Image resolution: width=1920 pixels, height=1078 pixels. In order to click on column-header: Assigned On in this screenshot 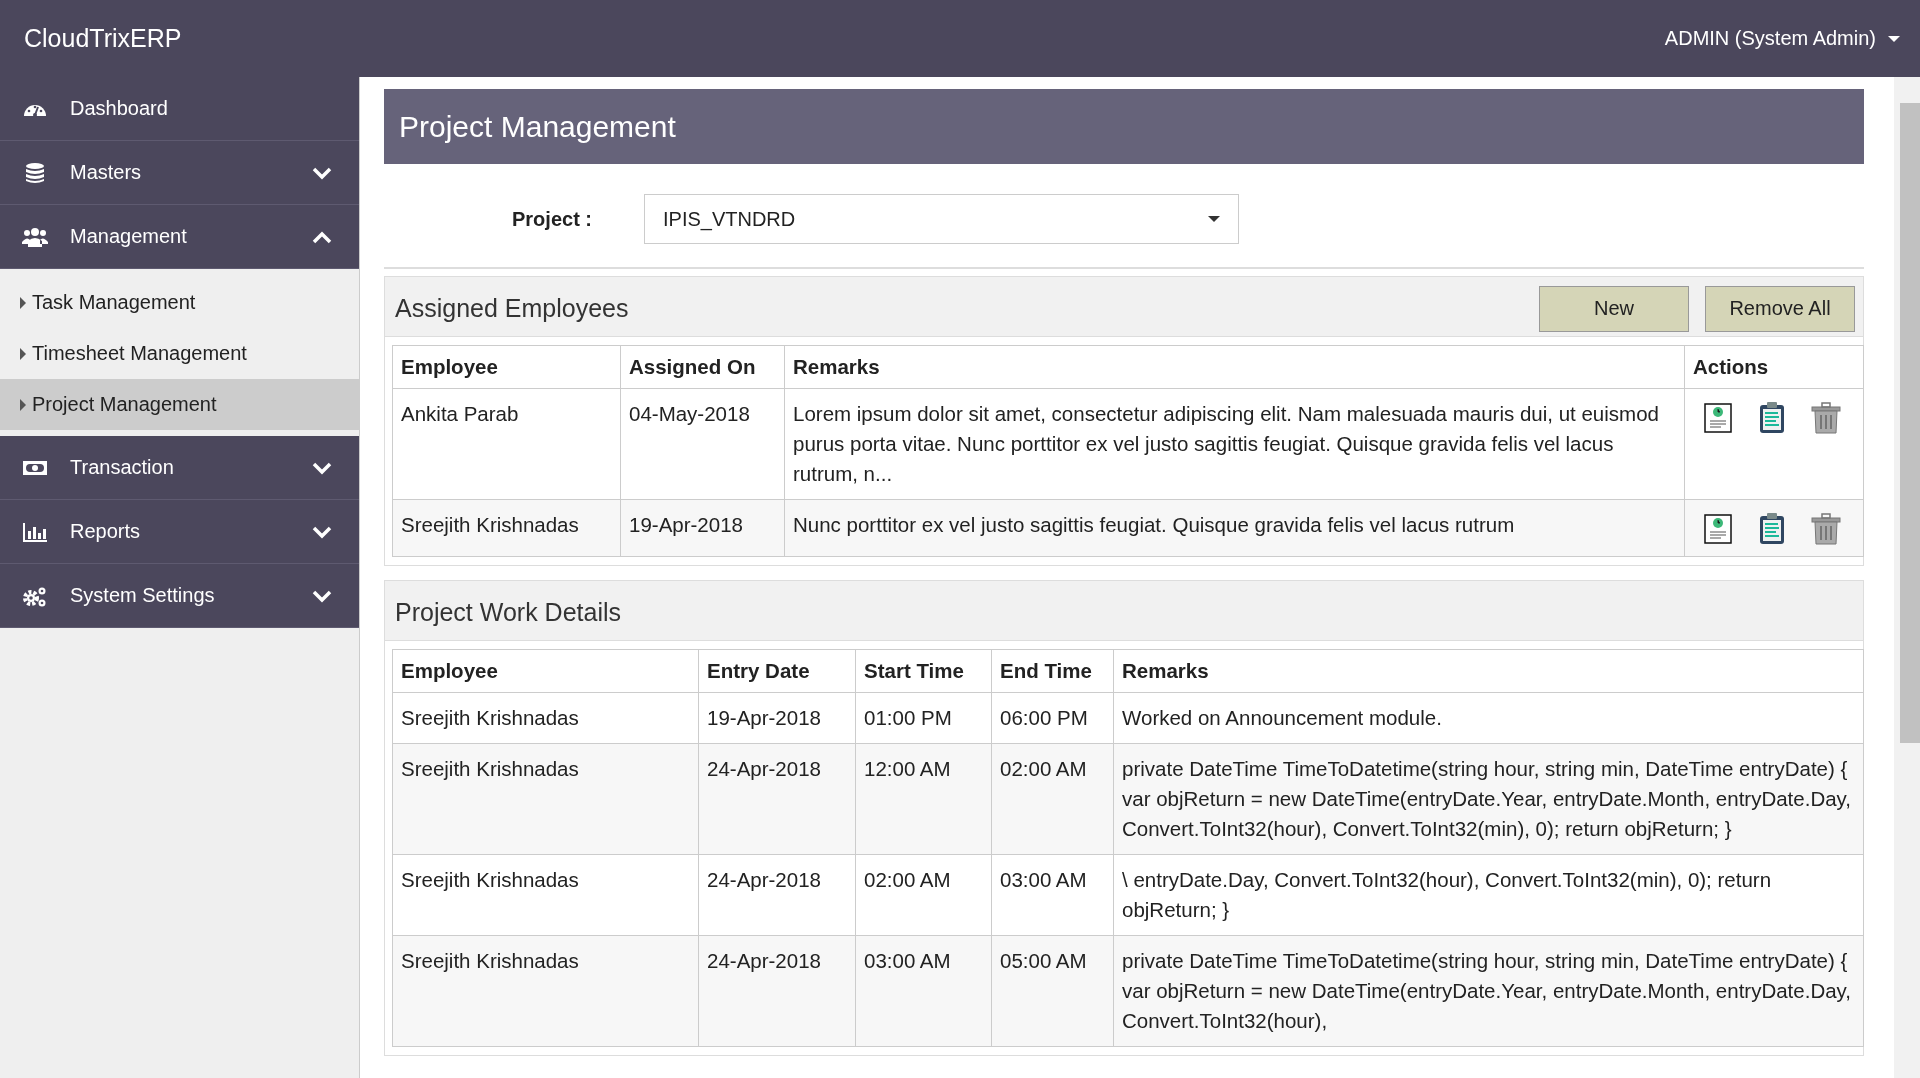, I will do `click(702, 367)`.